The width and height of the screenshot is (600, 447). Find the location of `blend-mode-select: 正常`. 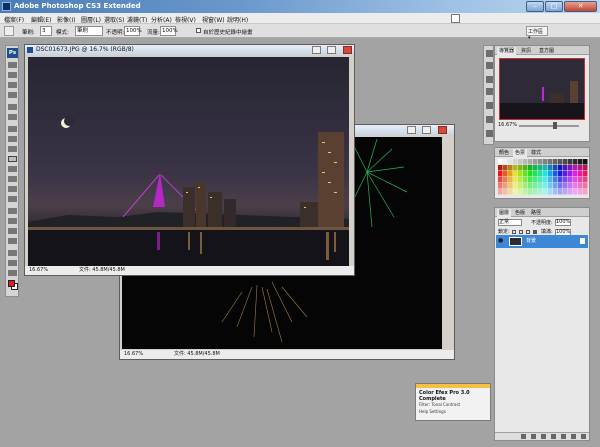

blend-mode-select: 正常 is located at coordinates (510, 222).